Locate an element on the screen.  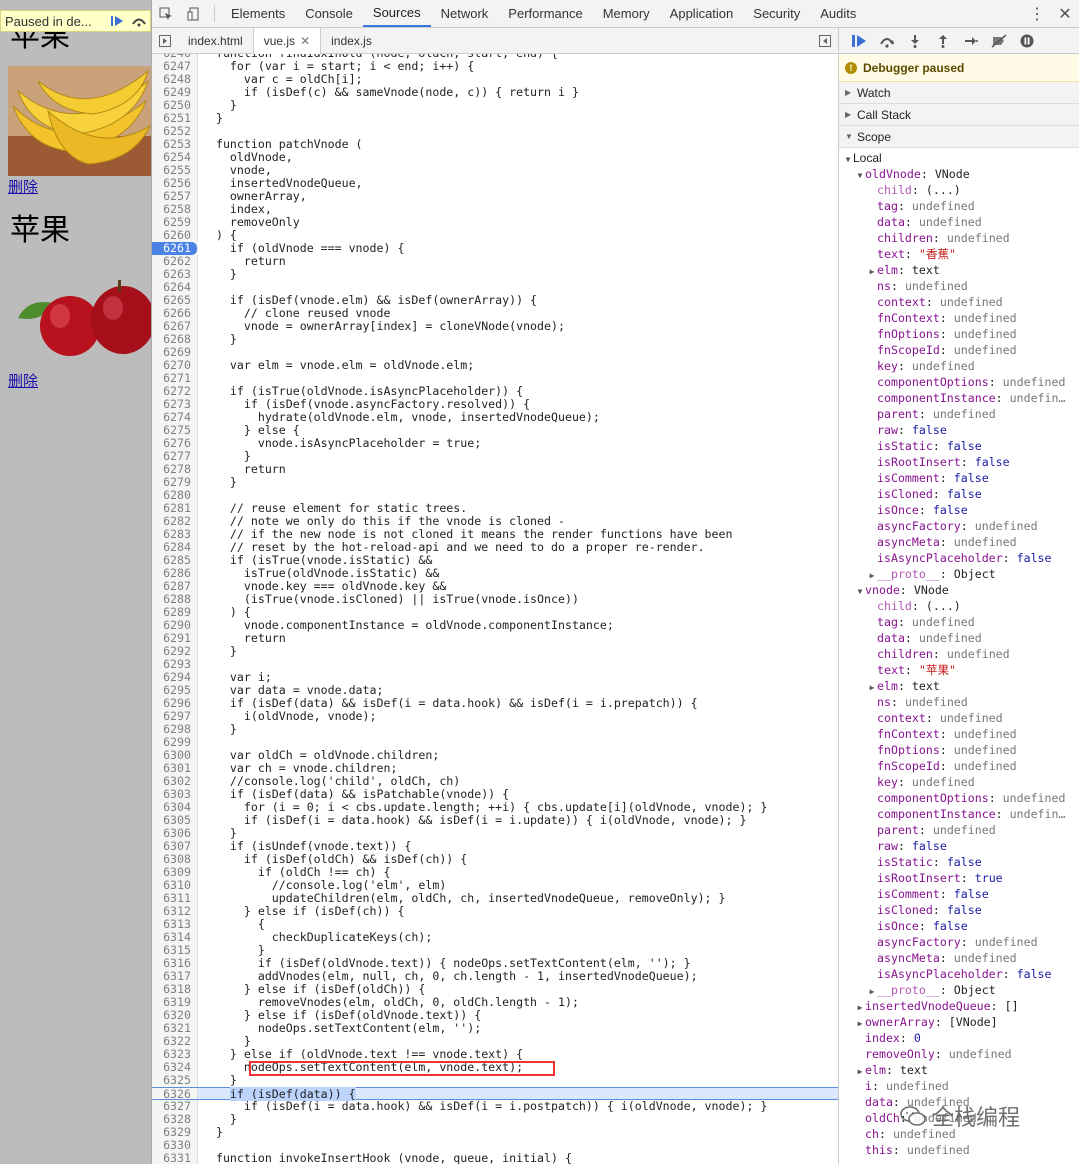
scope-property: index: 0 is located at coordinates (959, 1038).